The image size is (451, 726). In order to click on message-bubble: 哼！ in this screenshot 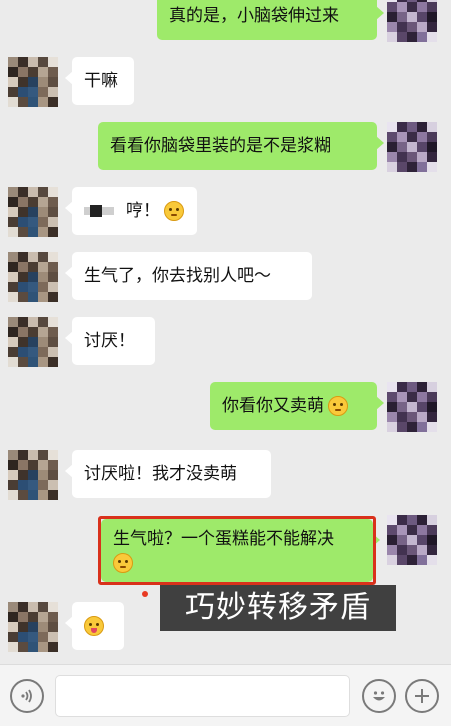, I will do `click(131, 211)`.